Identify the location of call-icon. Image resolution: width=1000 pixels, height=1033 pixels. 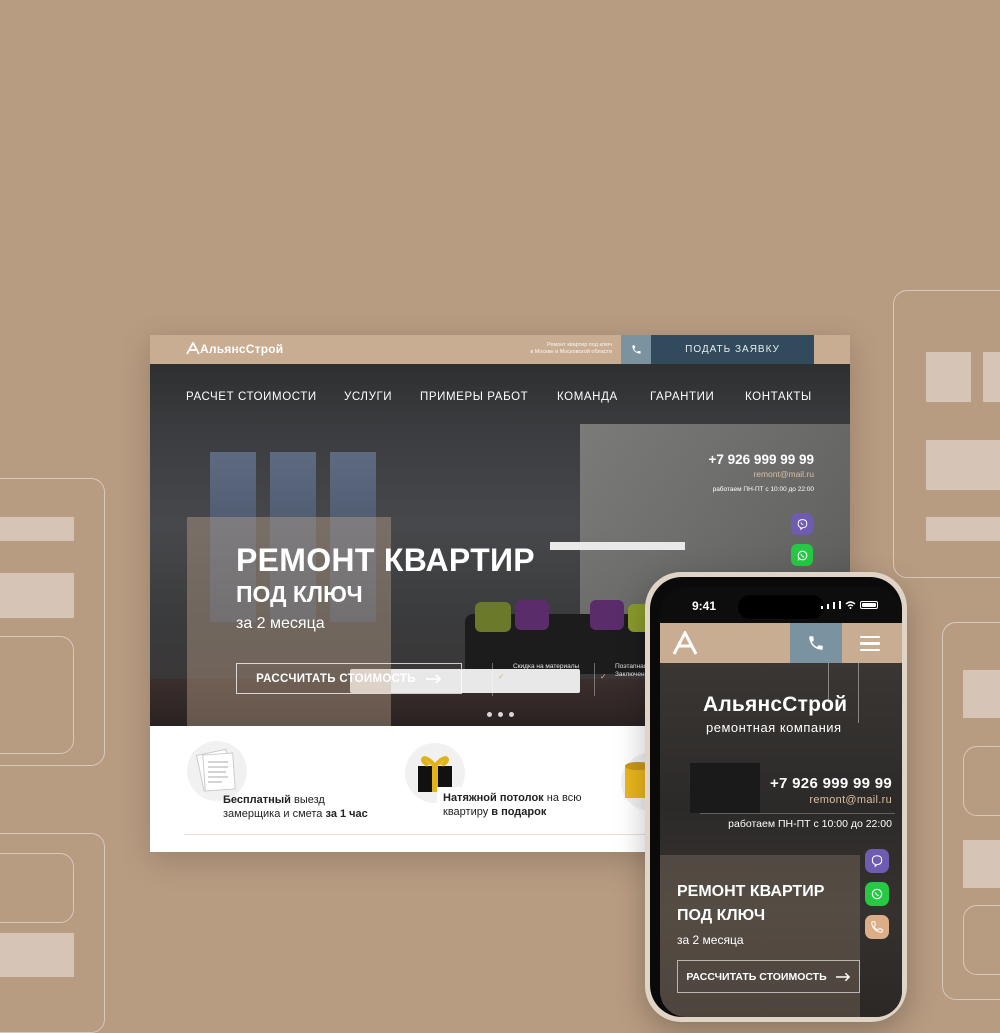
(877, 927).